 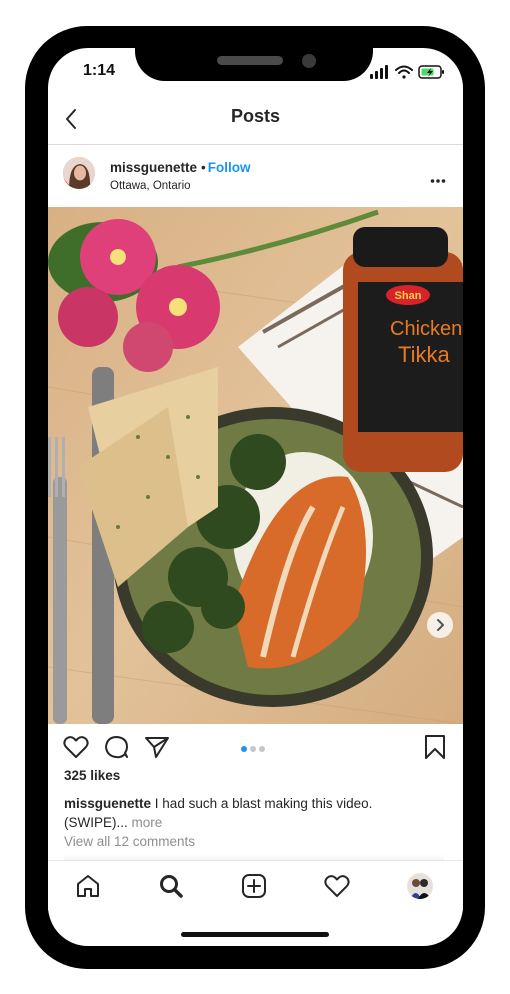 What do you see at coordinates (153, 167) in the screenshot?
I see `author-username: missguenette` at bounding box center [153, 167].